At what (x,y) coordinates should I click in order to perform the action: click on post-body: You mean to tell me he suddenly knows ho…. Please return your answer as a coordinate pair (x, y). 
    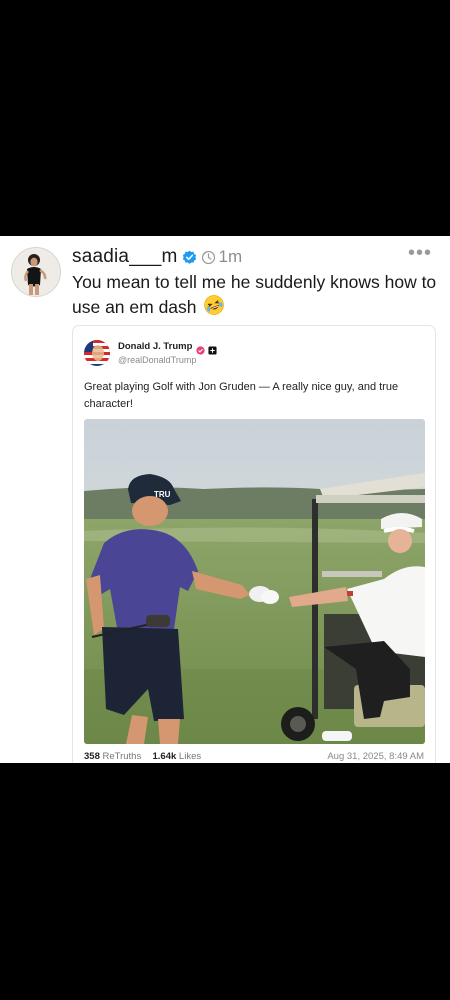
    Looking at the image, I should click on (256, 296).